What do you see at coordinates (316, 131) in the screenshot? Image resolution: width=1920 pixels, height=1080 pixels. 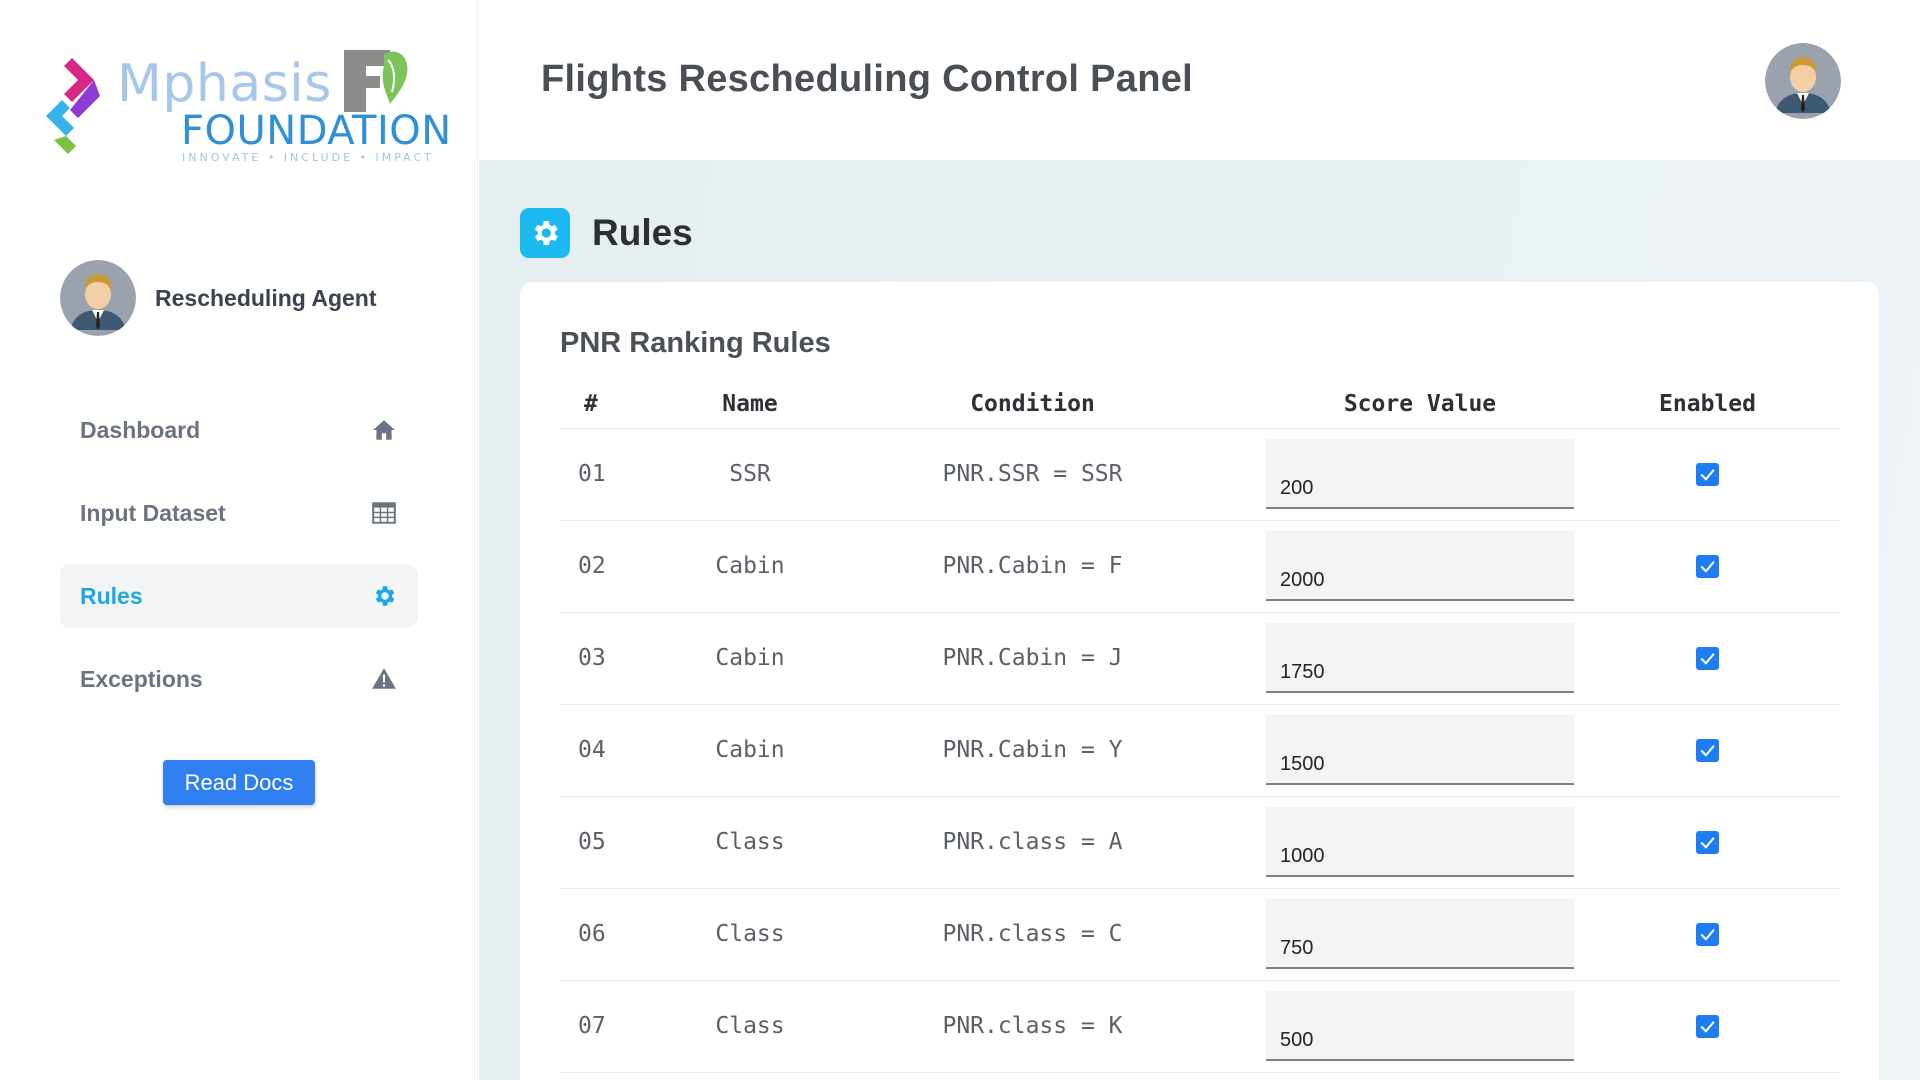 I see `logo-foundation-text: FOUNDATION` at bounding box center [316, 131].